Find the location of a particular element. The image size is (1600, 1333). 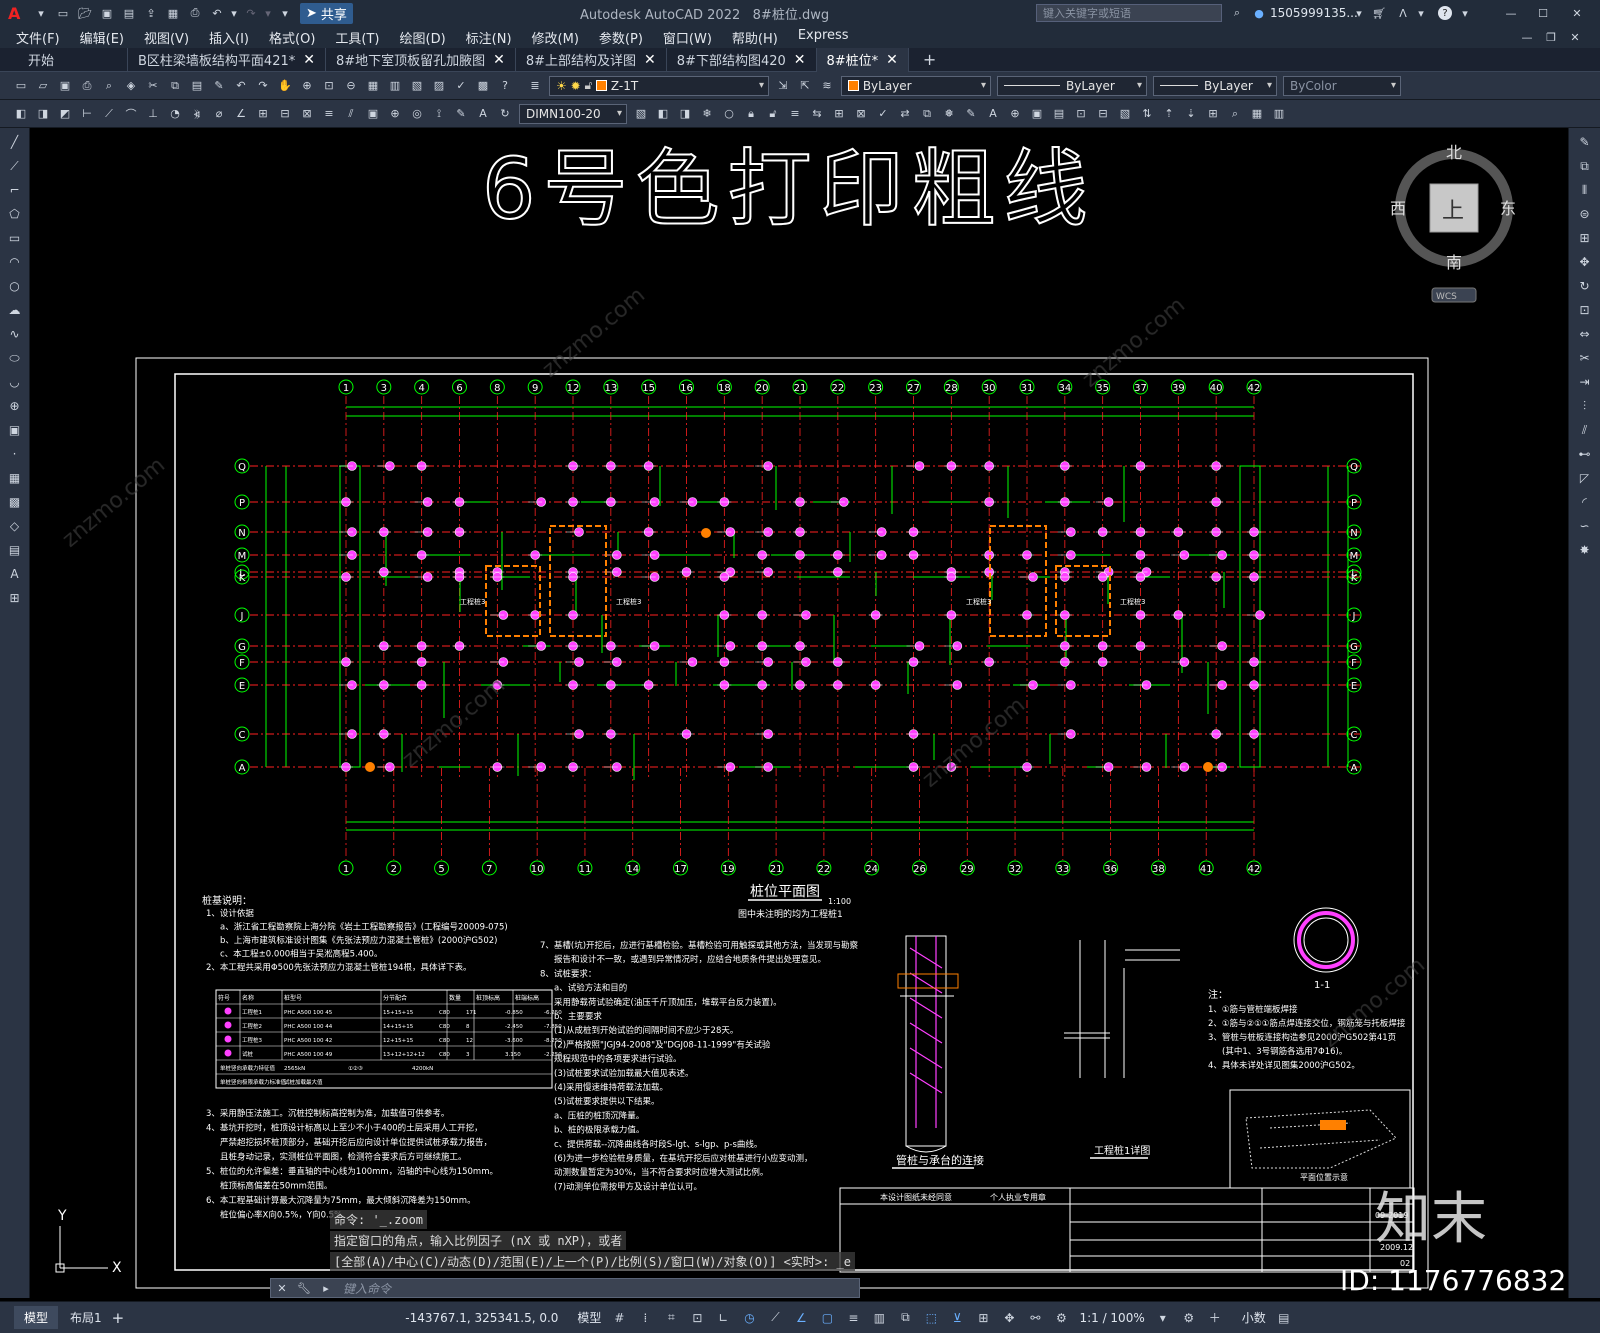

preview-icon: ⌕ is located at coordinates (109, 86).